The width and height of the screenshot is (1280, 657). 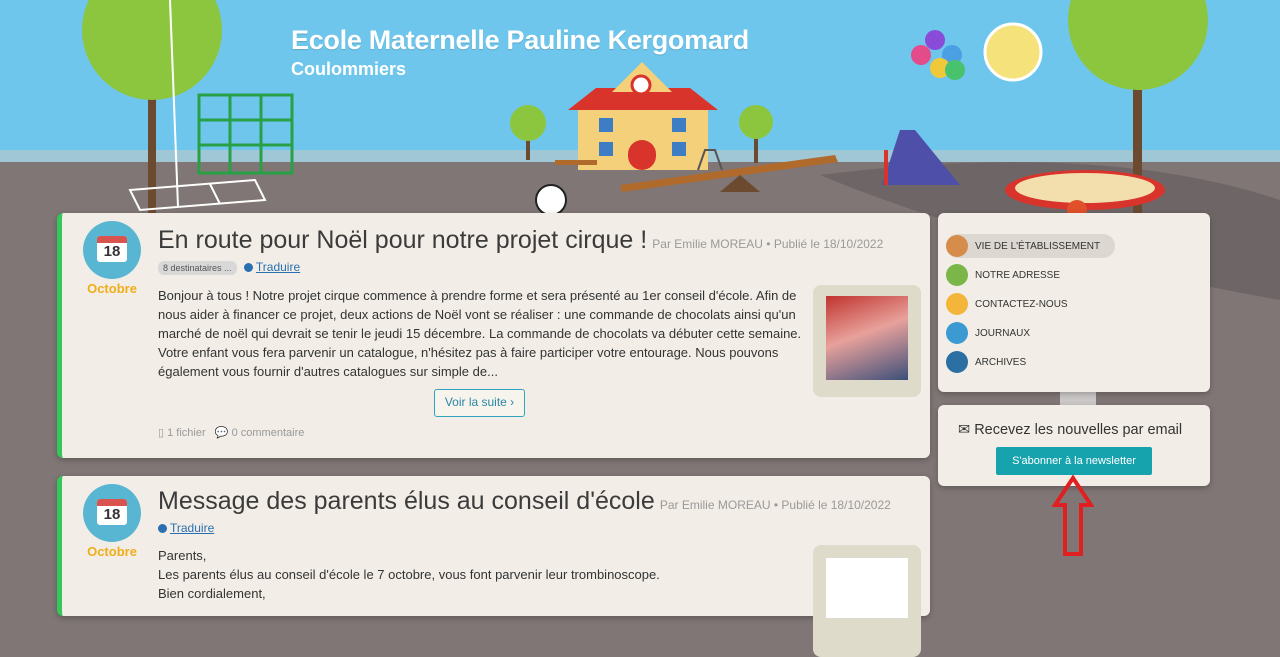 What do you see at coordinates (231, 432) in the screenshot?
I see `post-footer: ▯ 1 fichier 💬 0 commentaire` at bounding box center [231, 432].